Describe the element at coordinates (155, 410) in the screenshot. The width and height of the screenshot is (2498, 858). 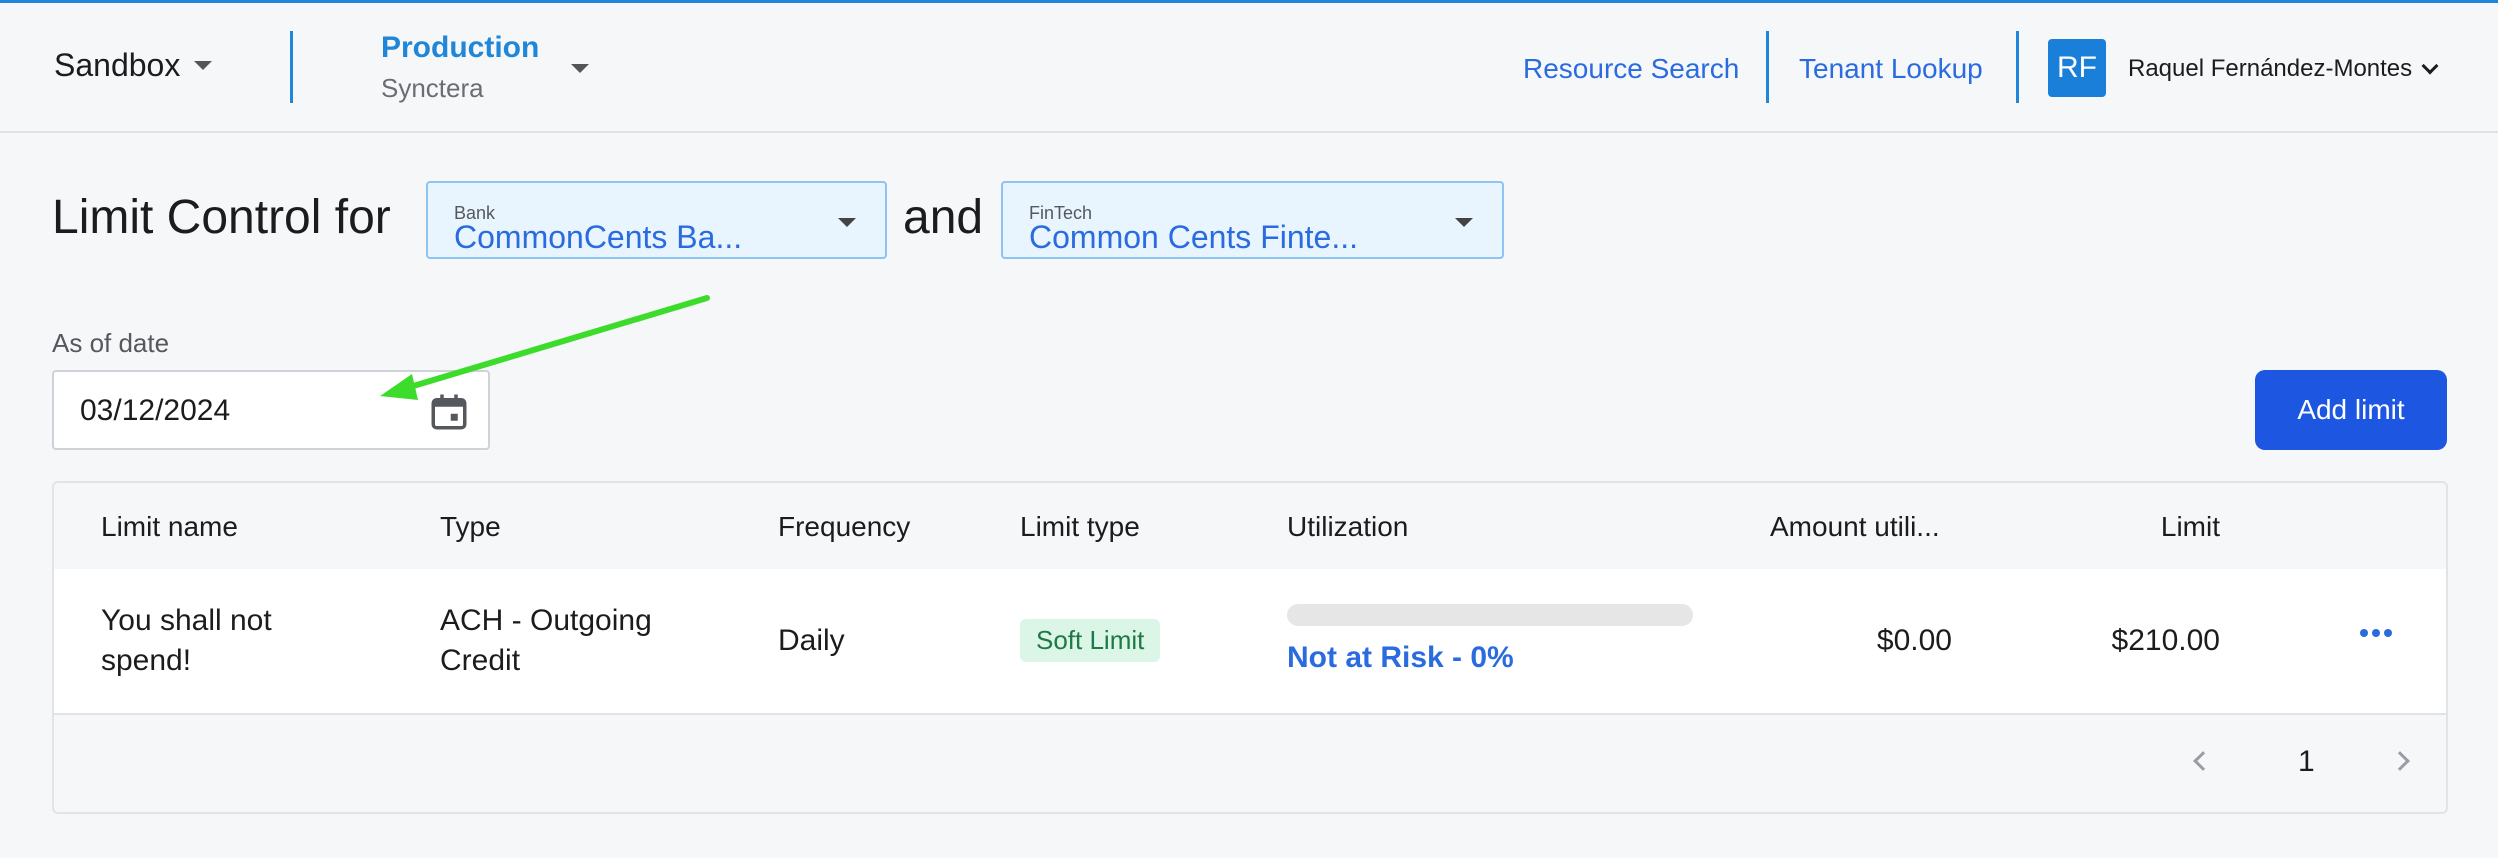
I see `date-value: 03/12/2024` at that location.